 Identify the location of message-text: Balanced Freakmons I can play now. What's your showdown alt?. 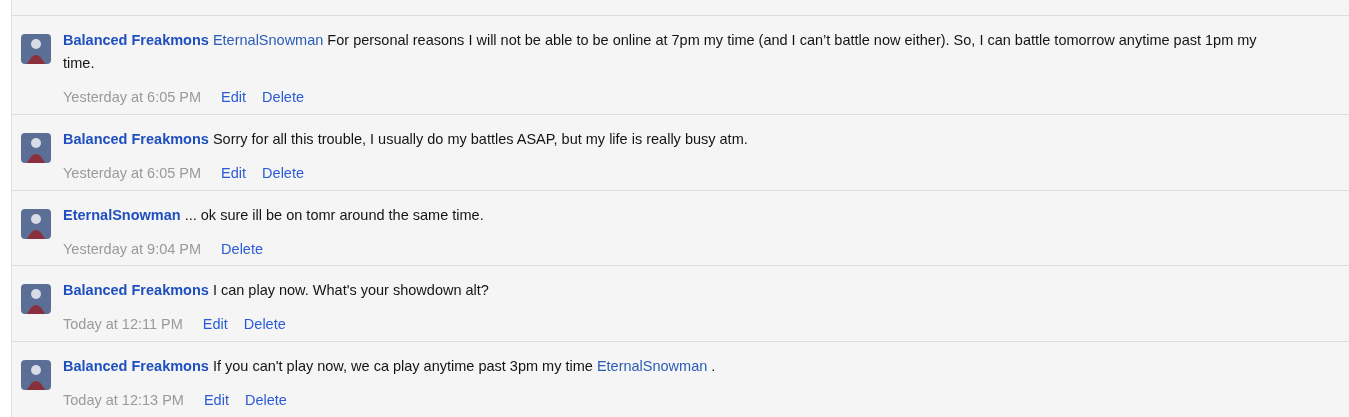
(276, 291).